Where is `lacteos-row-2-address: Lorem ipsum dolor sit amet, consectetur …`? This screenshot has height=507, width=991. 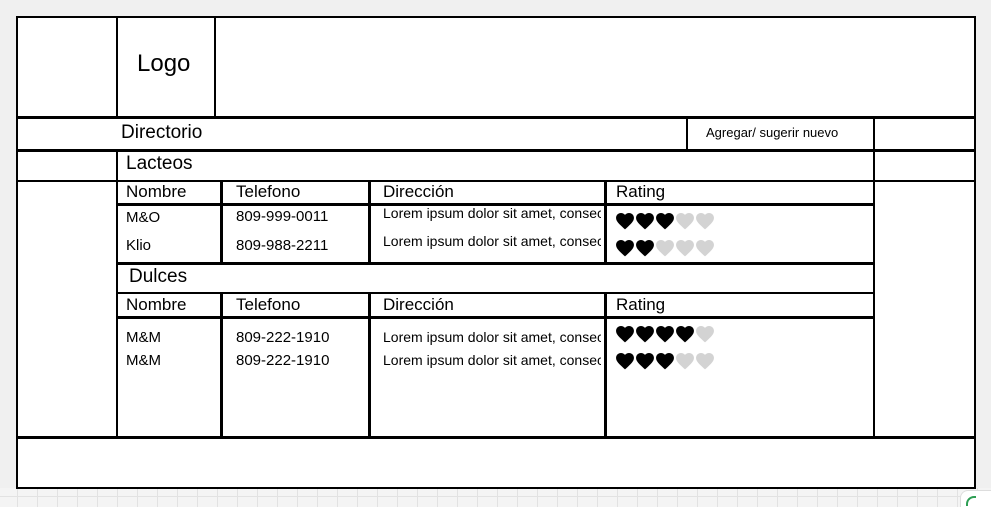 lacteos-row-2-address: Lorem ipsum dolor sit amet, consectetur … is located at coordinates (492, 241).